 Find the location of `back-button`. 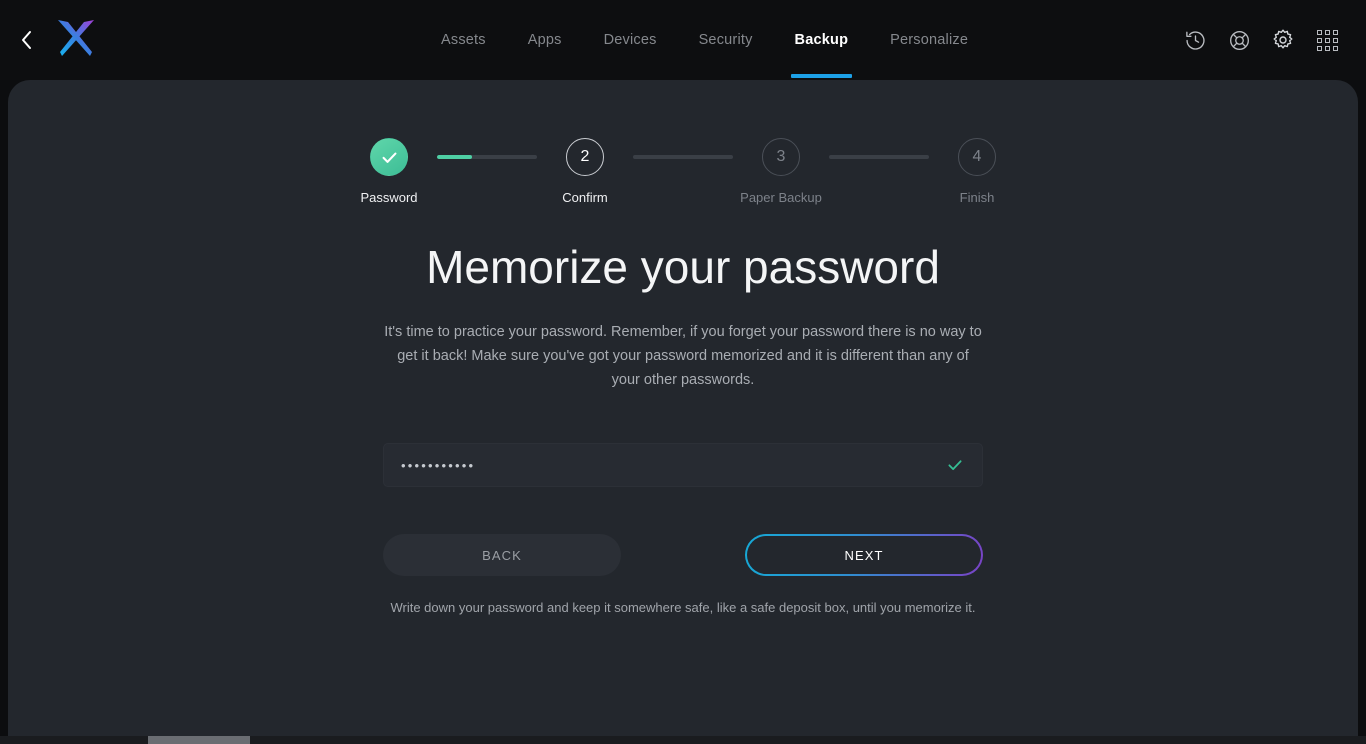

back-button is located at coordinates (27, 40).